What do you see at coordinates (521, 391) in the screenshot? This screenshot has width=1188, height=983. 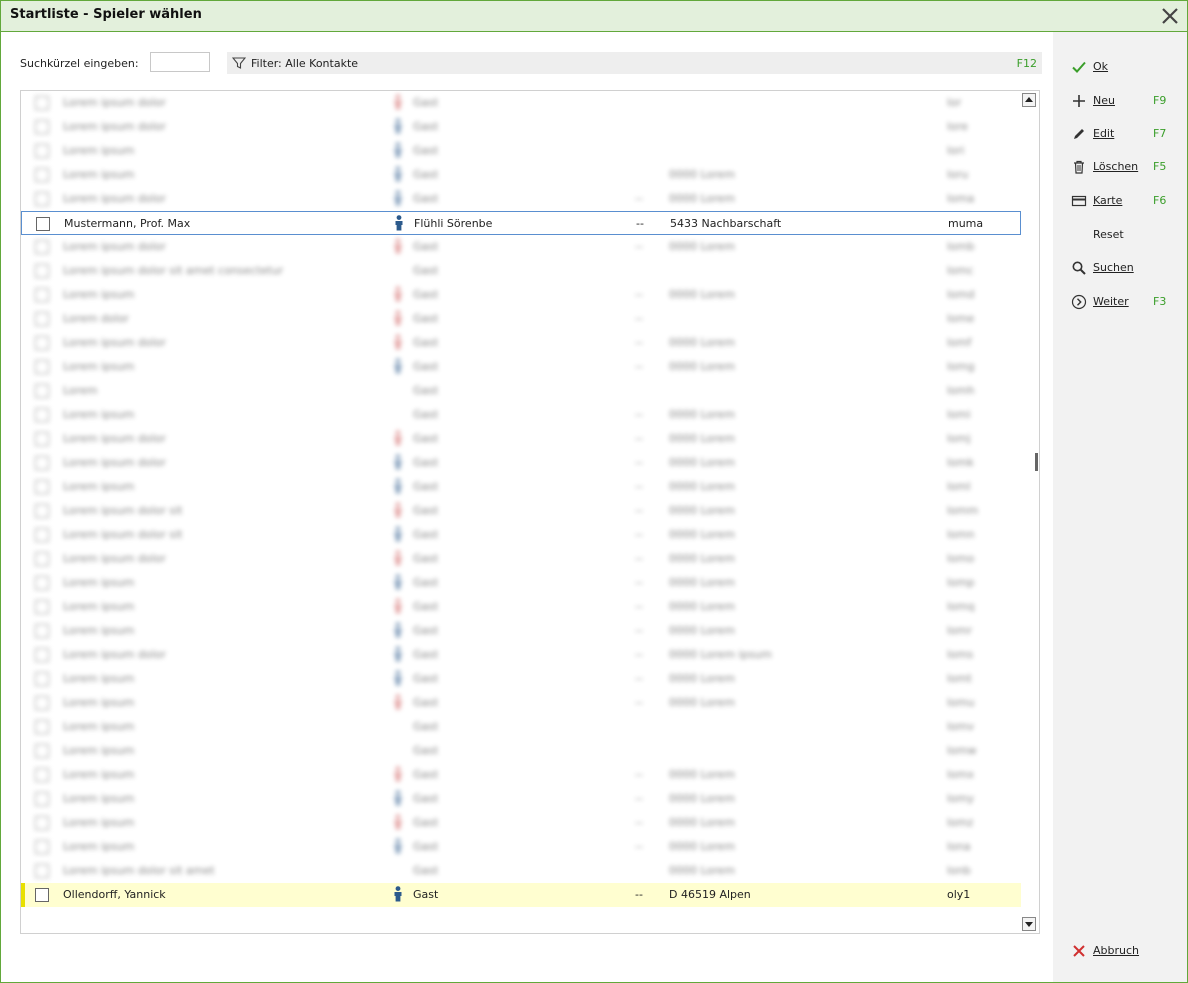 I see `table-row: Lorem Gast lomh` at bounding box center [521, 391].